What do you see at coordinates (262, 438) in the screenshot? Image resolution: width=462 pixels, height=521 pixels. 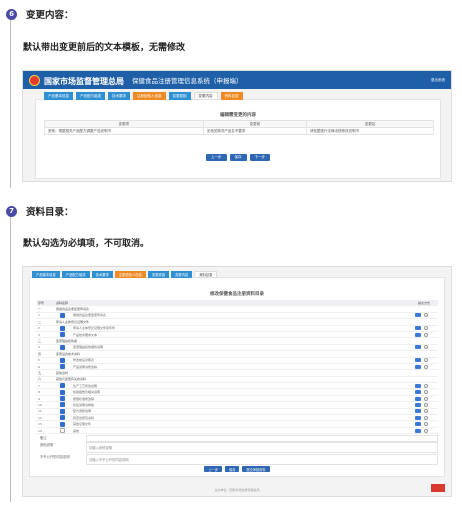 I see `remark-textarea` at bounding box center [262, 438].